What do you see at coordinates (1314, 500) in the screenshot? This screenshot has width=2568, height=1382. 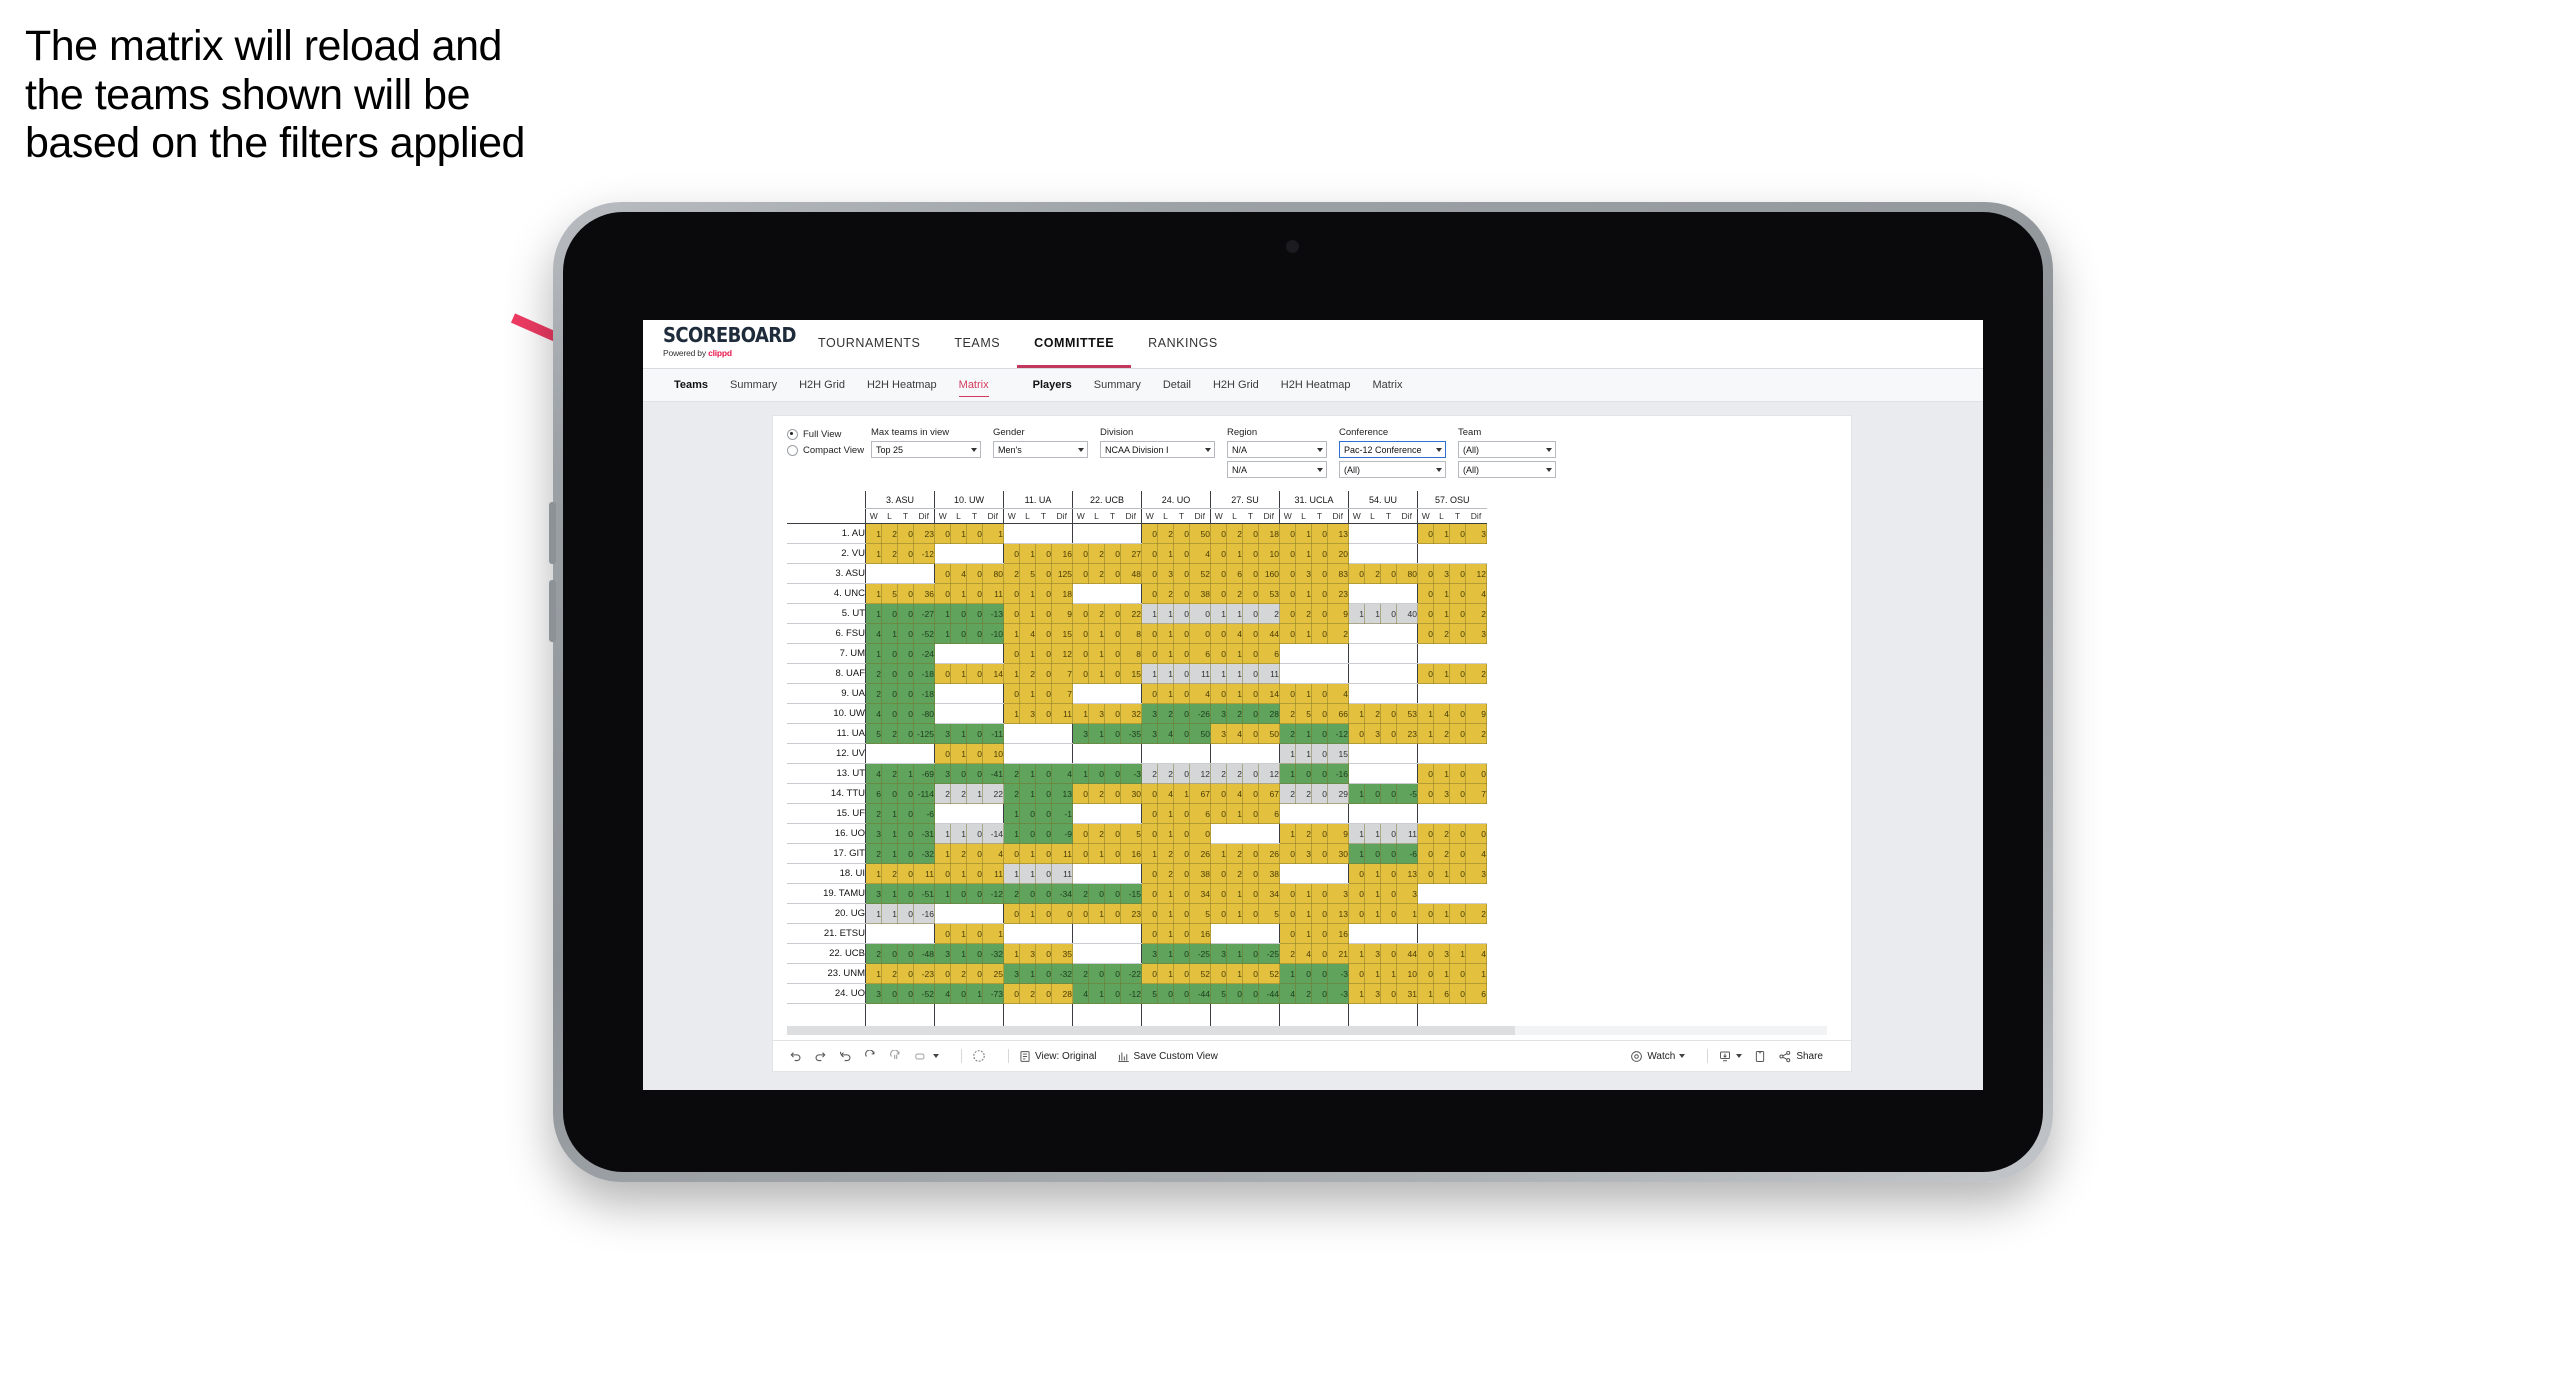 I see `matrix-col-header: 31. UCLA` at bounding box center [1314, 500].